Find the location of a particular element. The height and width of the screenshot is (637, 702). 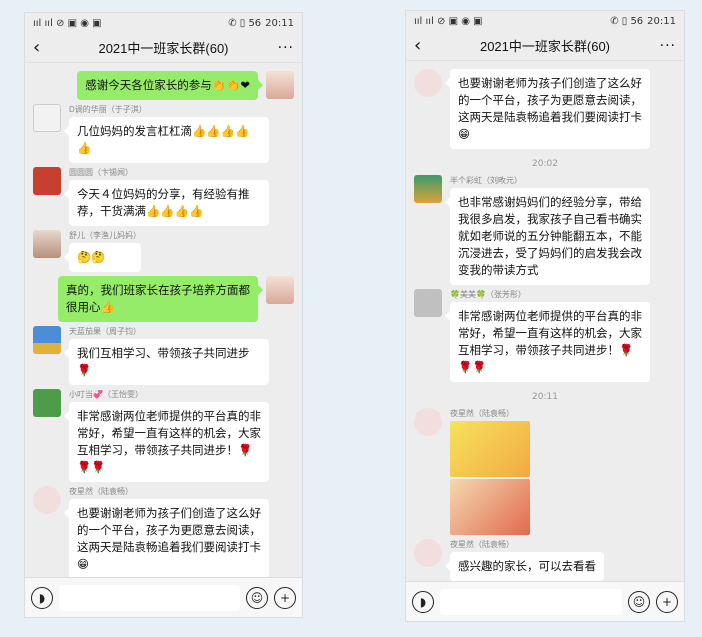

message: 天蓝茄果（周子钧） 我们互相学习、带领孩子共同进步🌹 is located at coordinates (163, 355).